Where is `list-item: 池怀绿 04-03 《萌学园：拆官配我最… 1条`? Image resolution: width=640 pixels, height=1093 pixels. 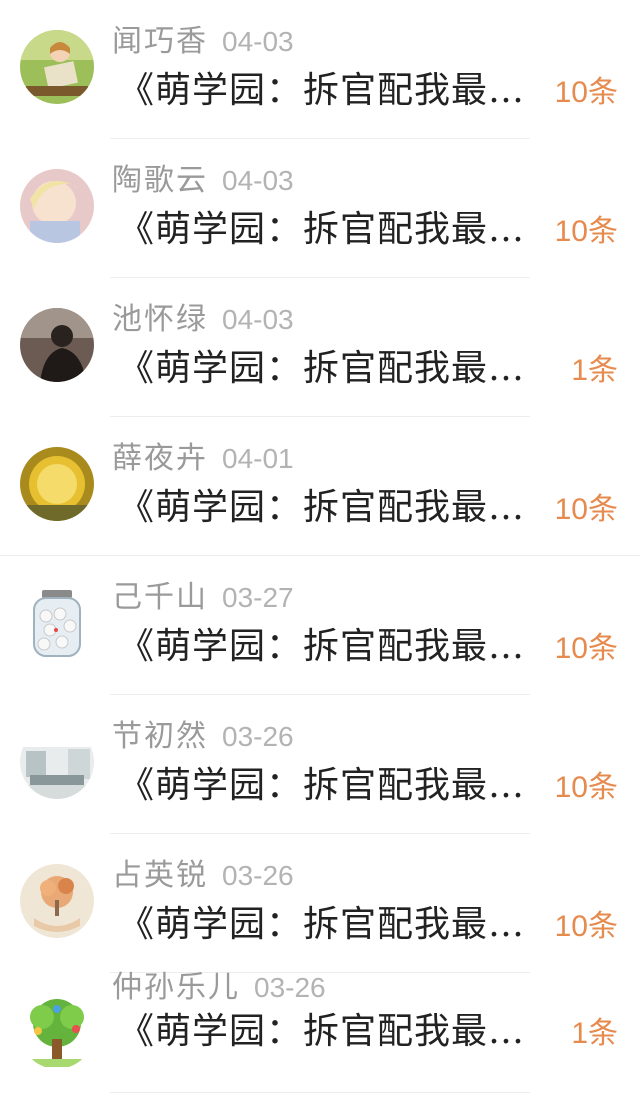 list-item: 池怀绿 04-03 《萌学园：拆官配我最… 1条 is located at coordinates (320, 347).